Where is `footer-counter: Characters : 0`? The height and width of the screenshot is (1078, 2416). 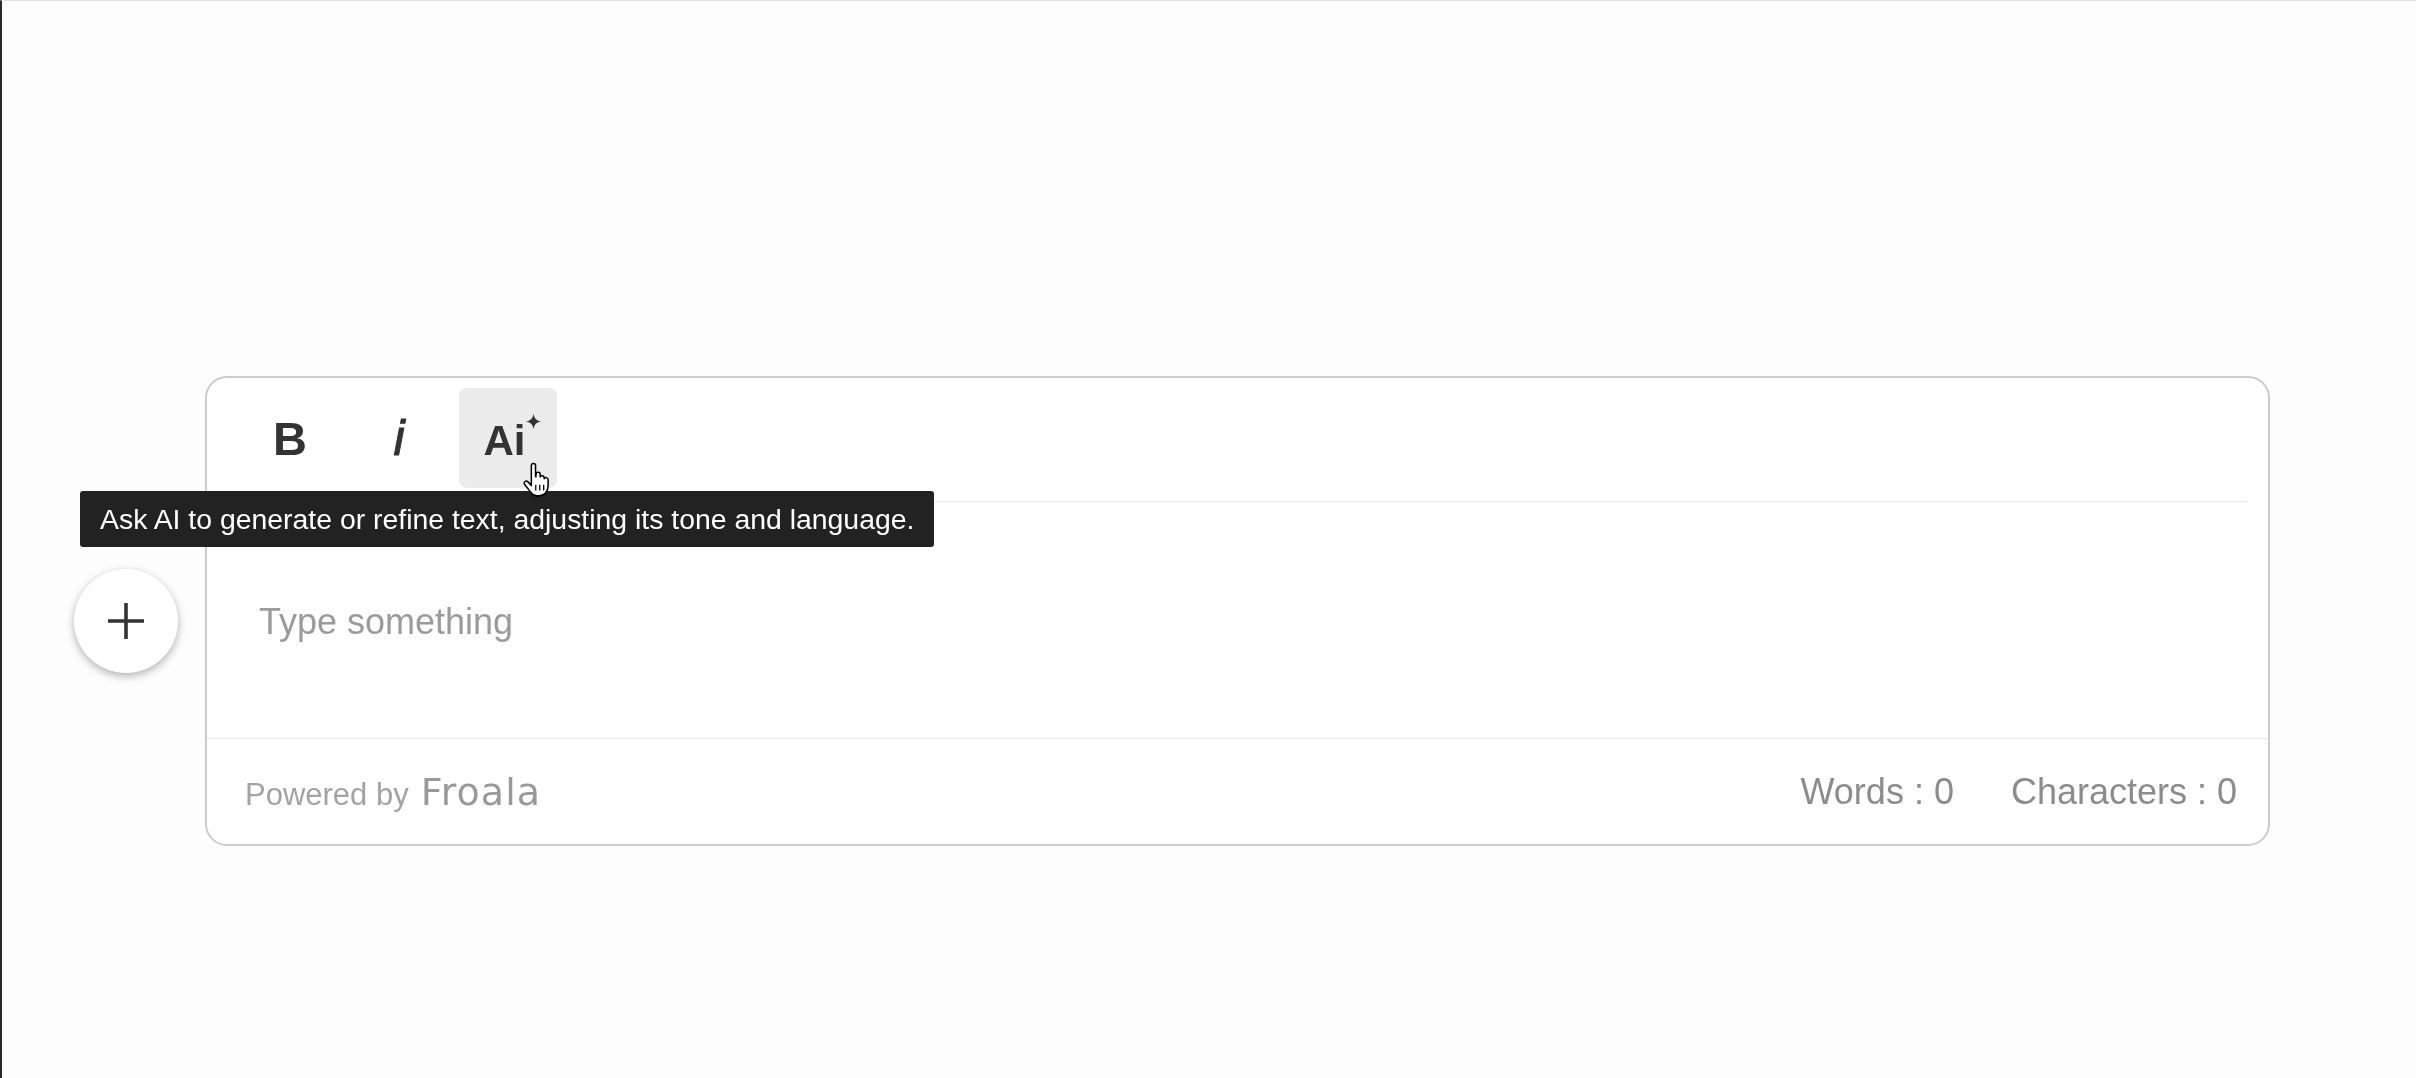
footer-counter: Characters : 0 is located at coordinates (2123, 791).